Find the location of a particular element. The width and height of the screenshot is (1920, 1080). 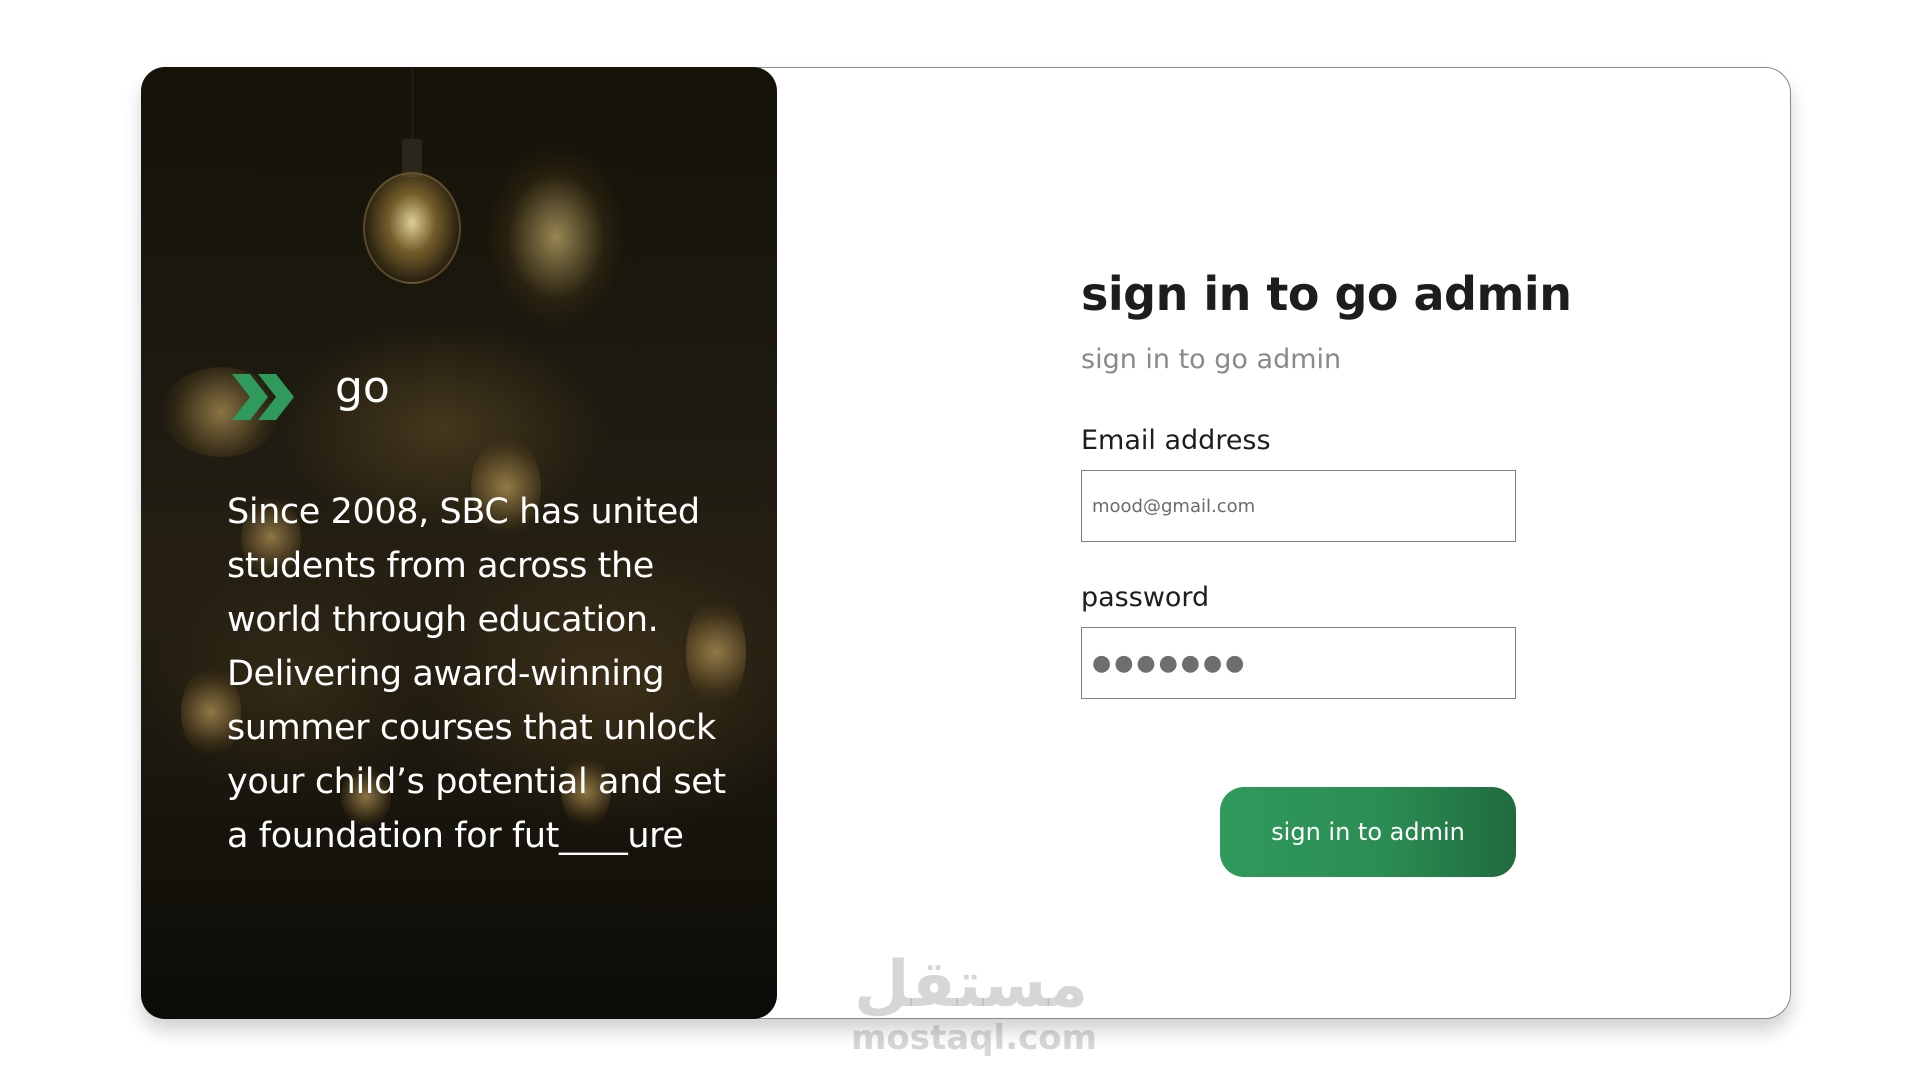

password-label: password is located at coordinates (1145, 597).